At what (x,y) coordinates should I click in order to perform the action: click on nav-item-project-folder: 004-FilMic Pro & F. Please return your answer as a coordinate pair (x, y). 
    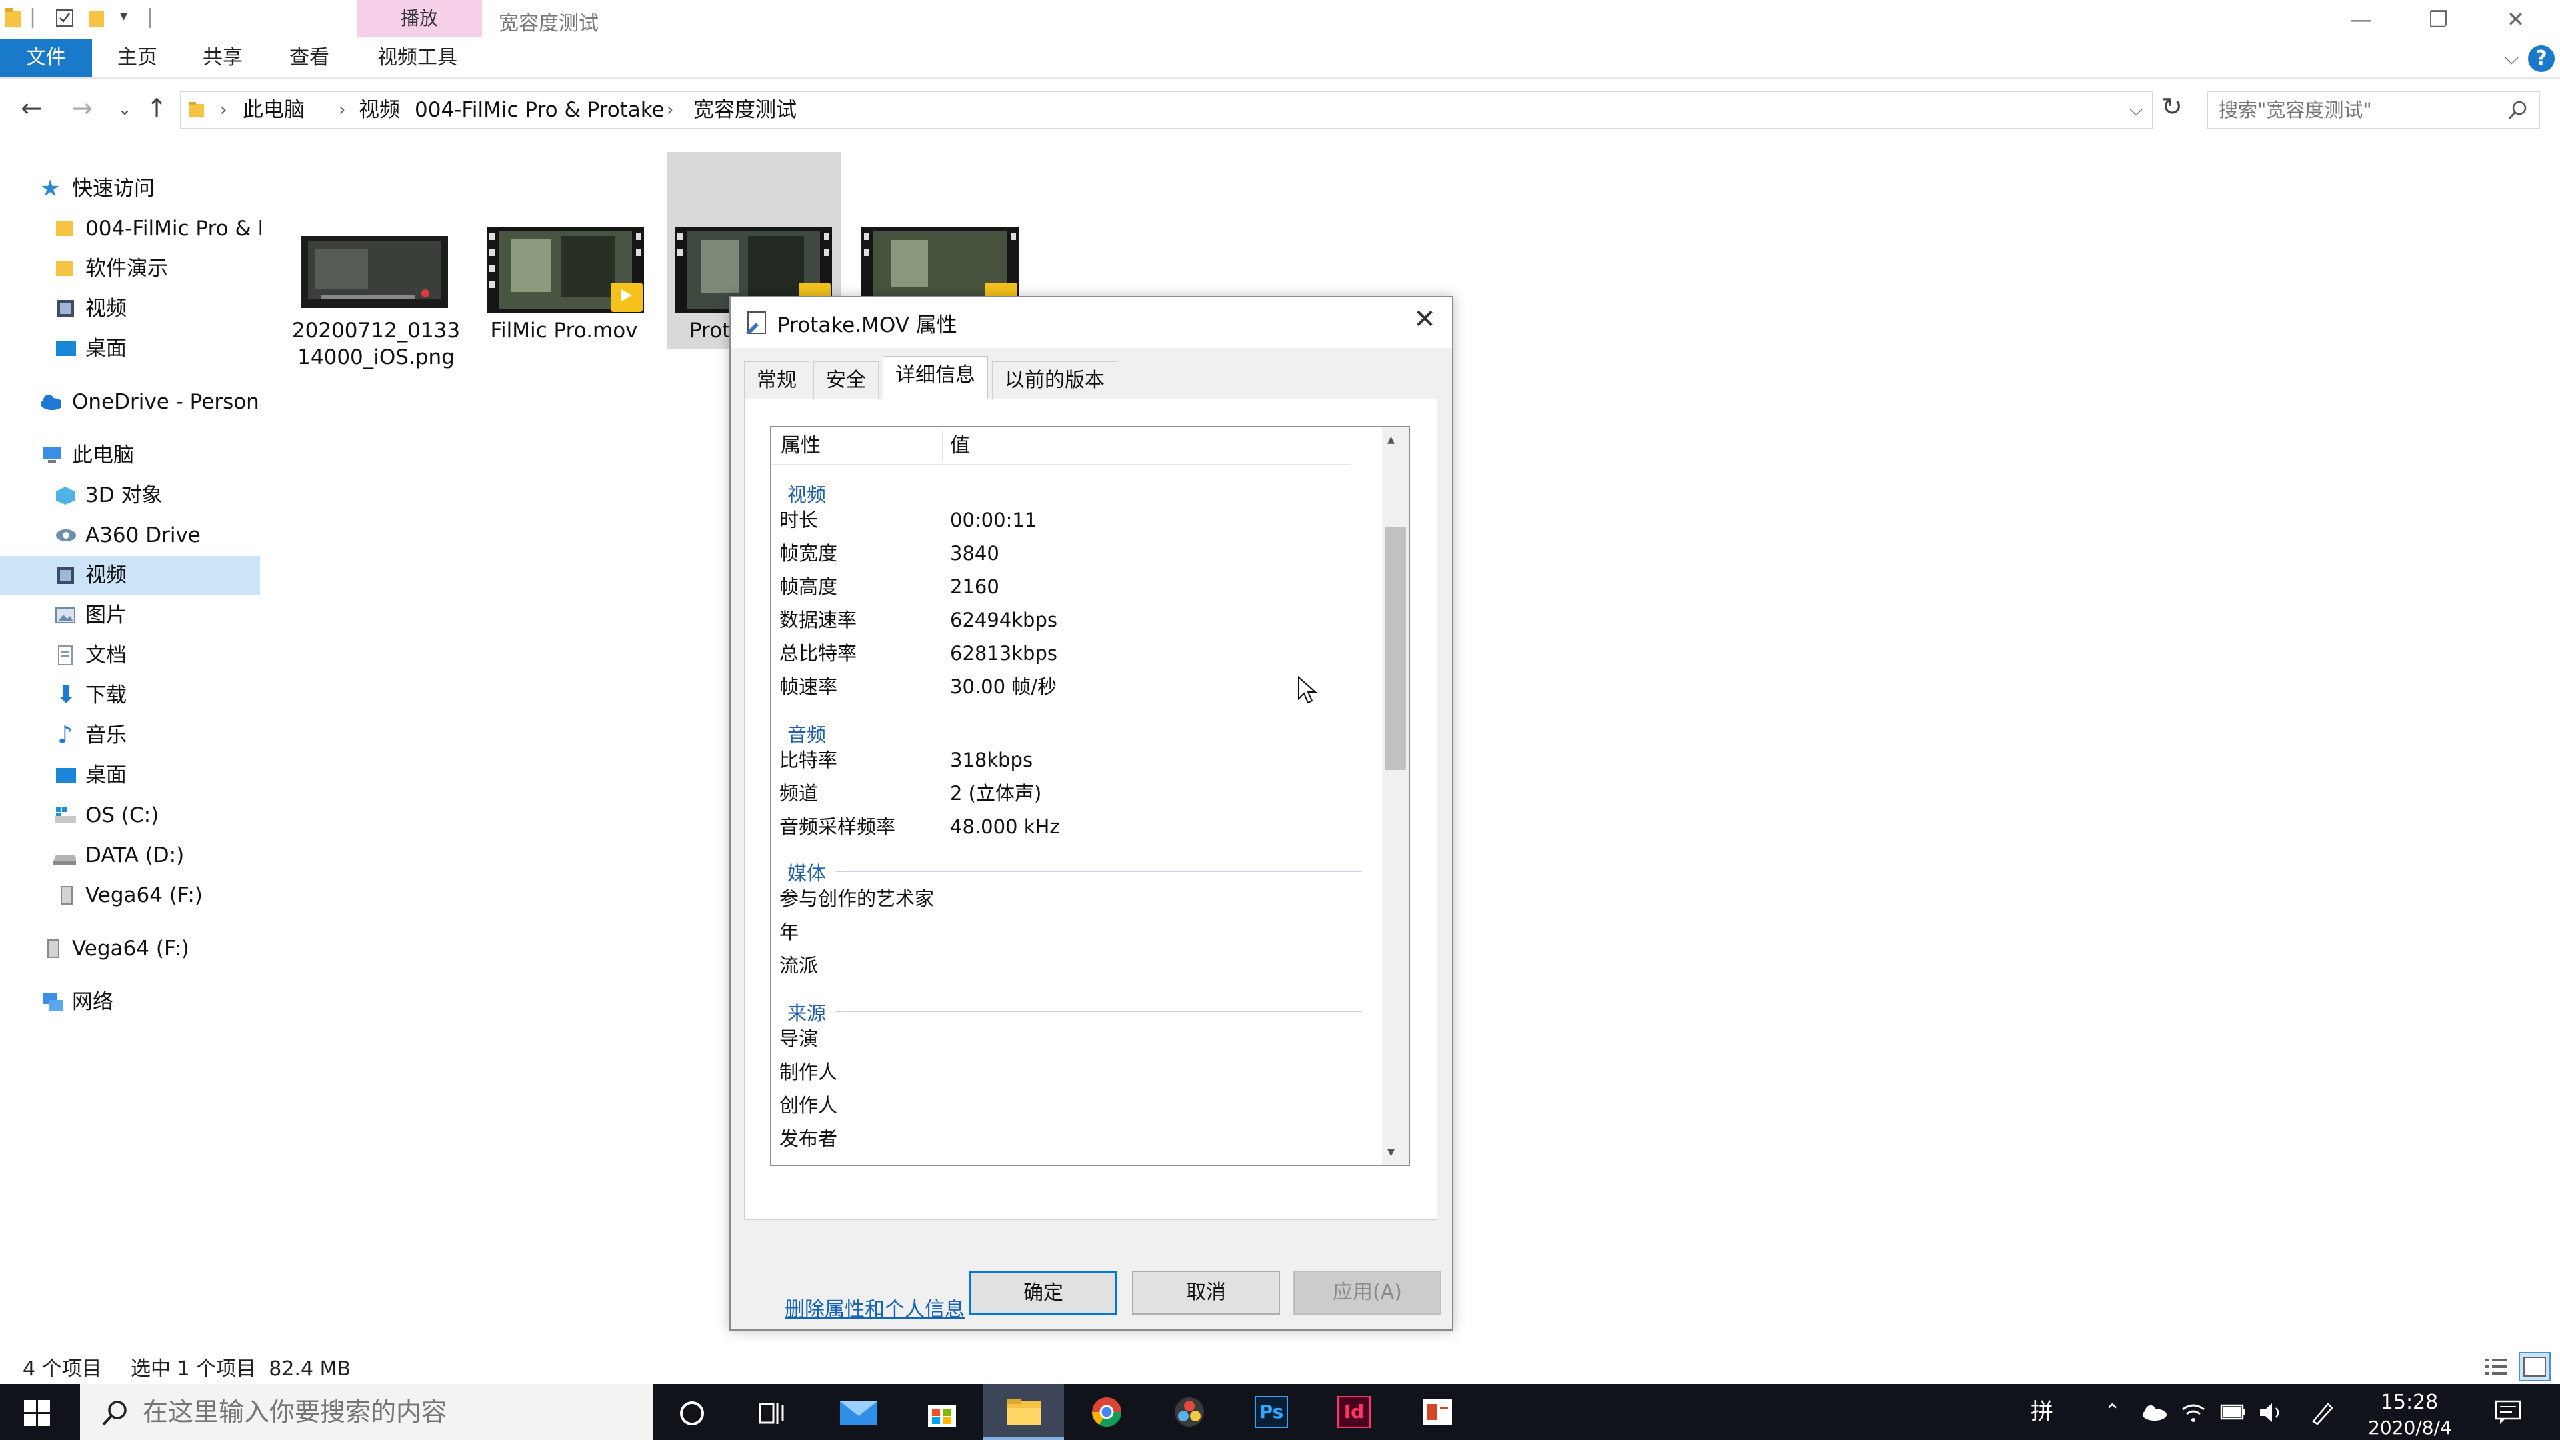
    Looking at the image, I should click on (130, 228).